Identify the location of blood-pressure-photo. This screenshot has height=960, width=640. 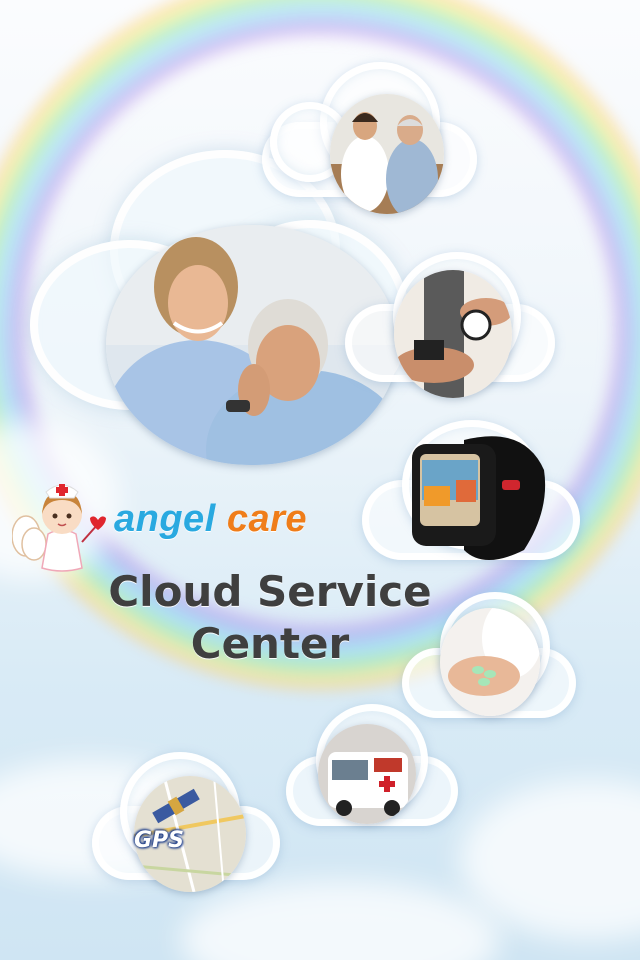
(453, 334).